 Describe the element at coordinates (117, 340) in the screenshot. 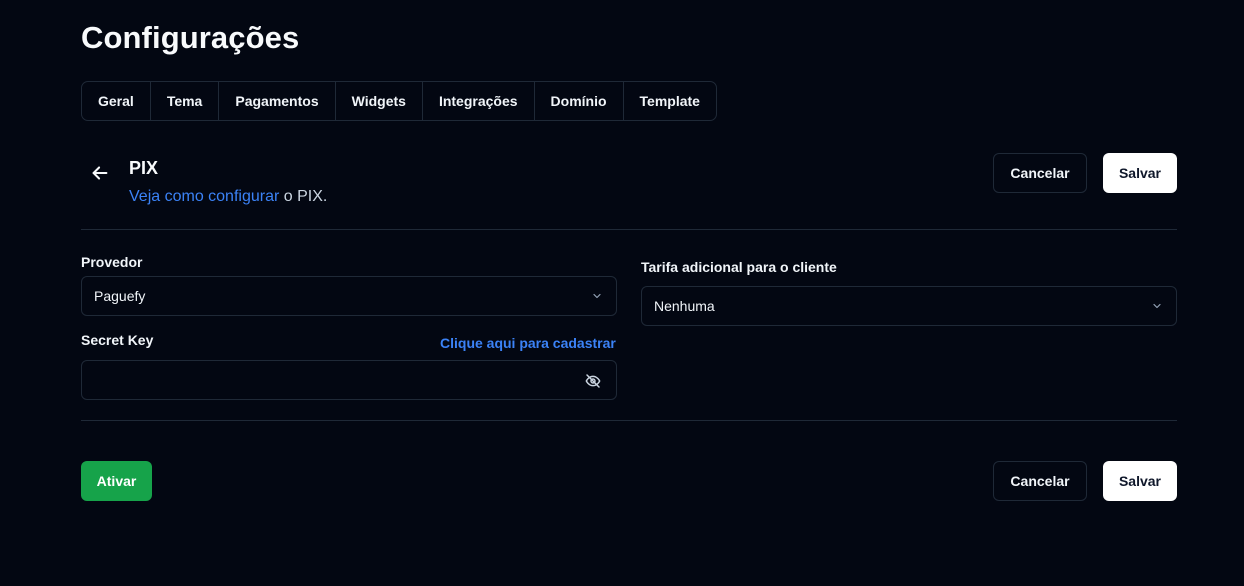

I see `secret-key-label: Secret Key` at that location.